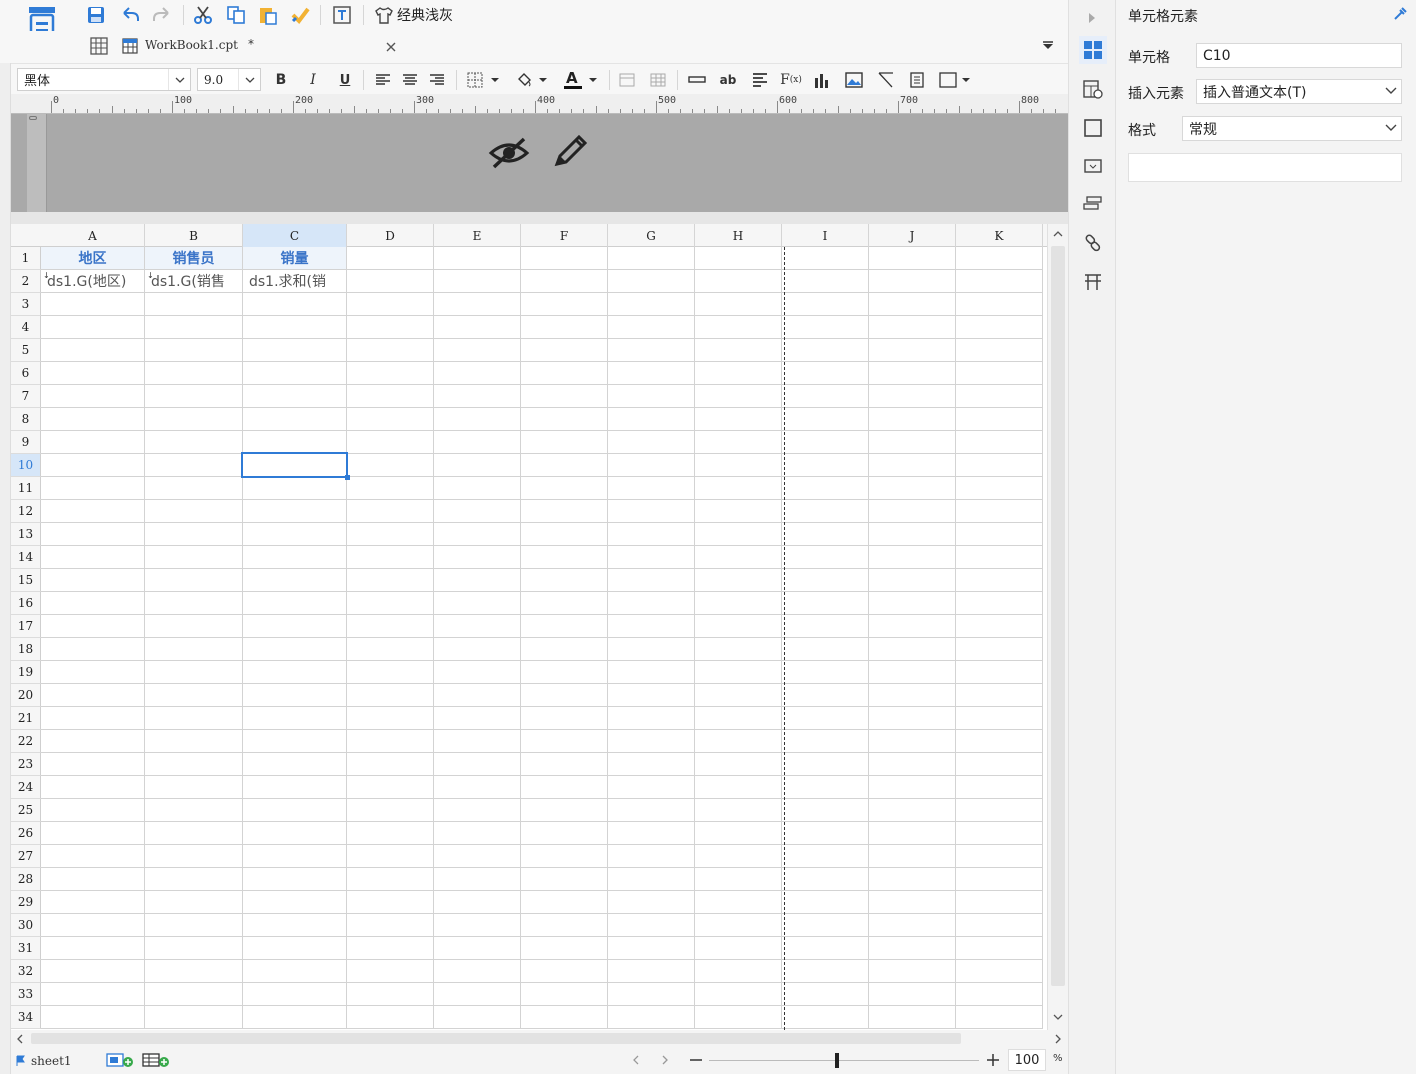  What do you see at coordinates (203, 15) in the screenshot?
I see `cut-icon` at bounding box center [203, 15].